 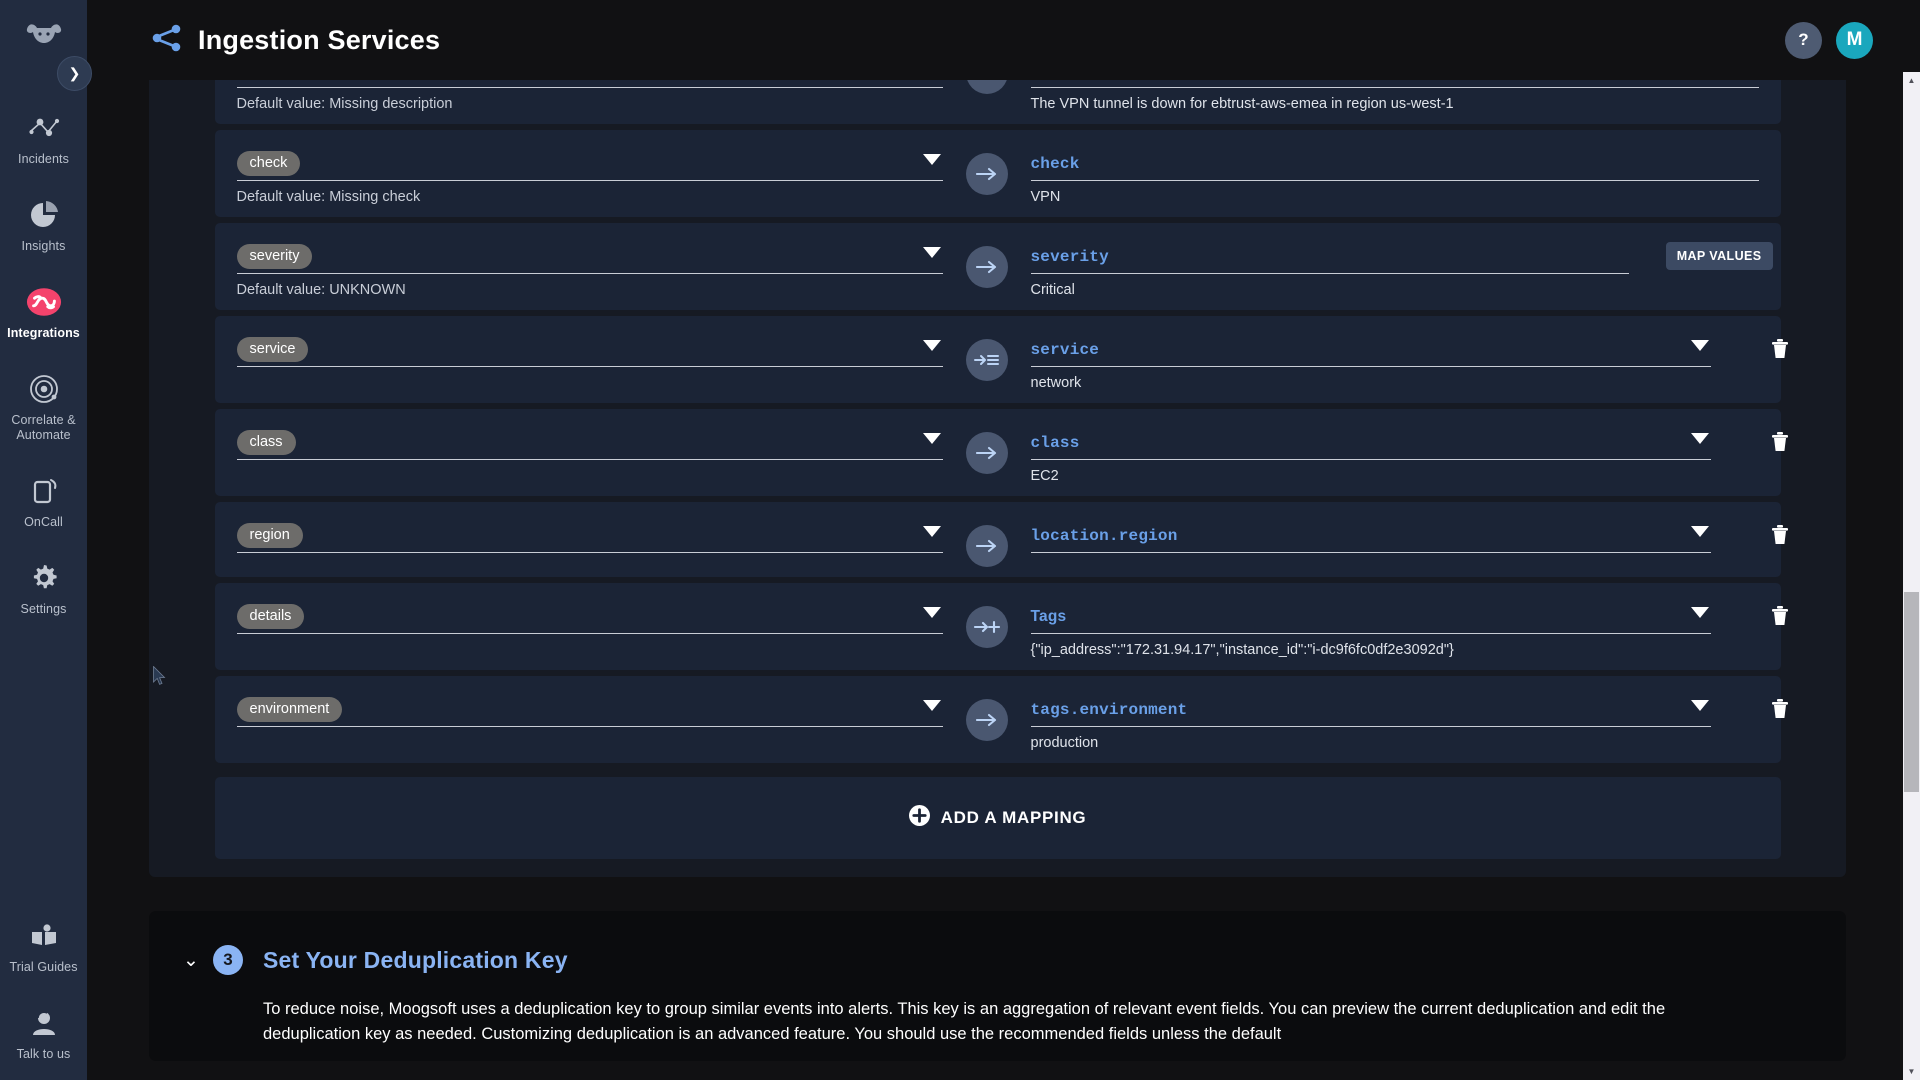 I want to click on target-spiral-icon, so click(x=44, y=389).